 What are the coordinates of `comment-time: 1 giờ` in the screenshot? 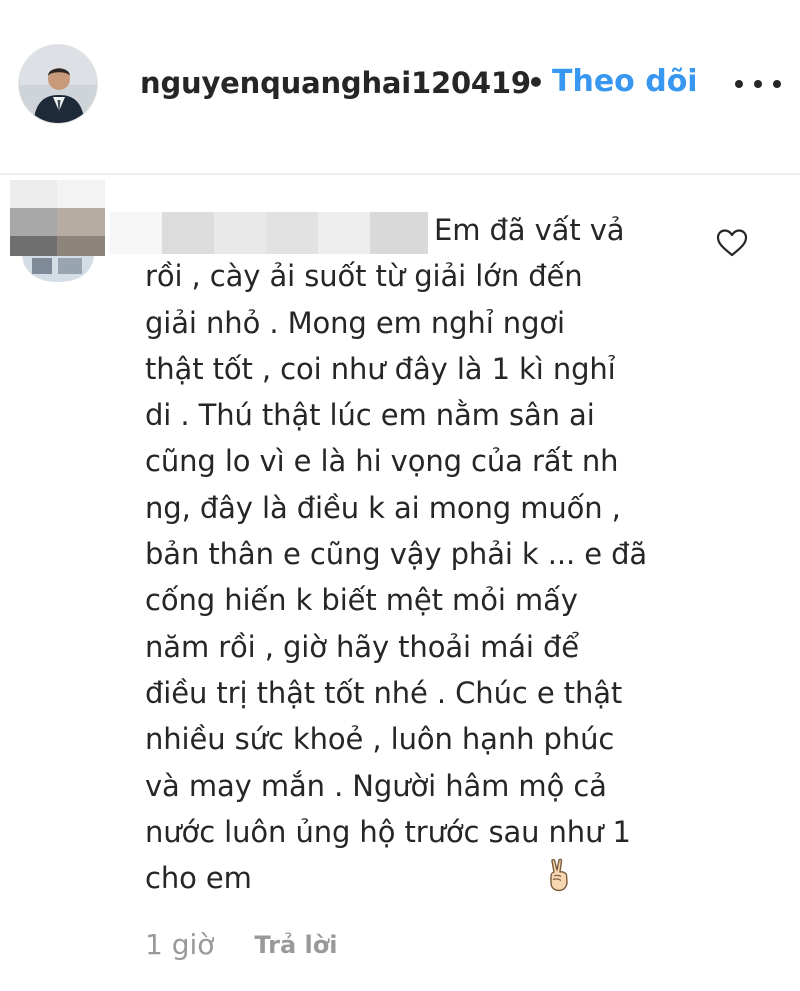 It's located at (180, 944).